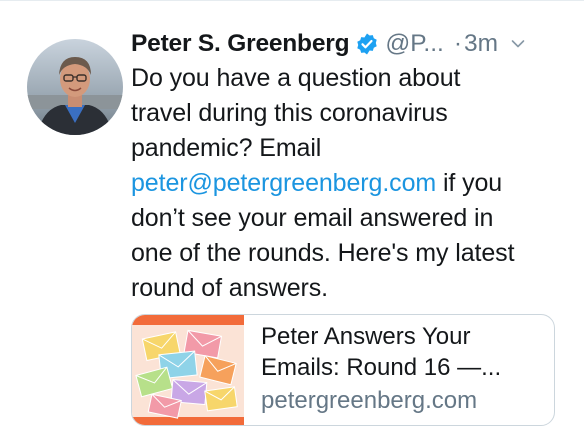 The width and height of the screenshot is (584, 436). Describe the element at coordinates (481, 44) in the screenshot. I see `tweet-timestamp: 3m` at that location.